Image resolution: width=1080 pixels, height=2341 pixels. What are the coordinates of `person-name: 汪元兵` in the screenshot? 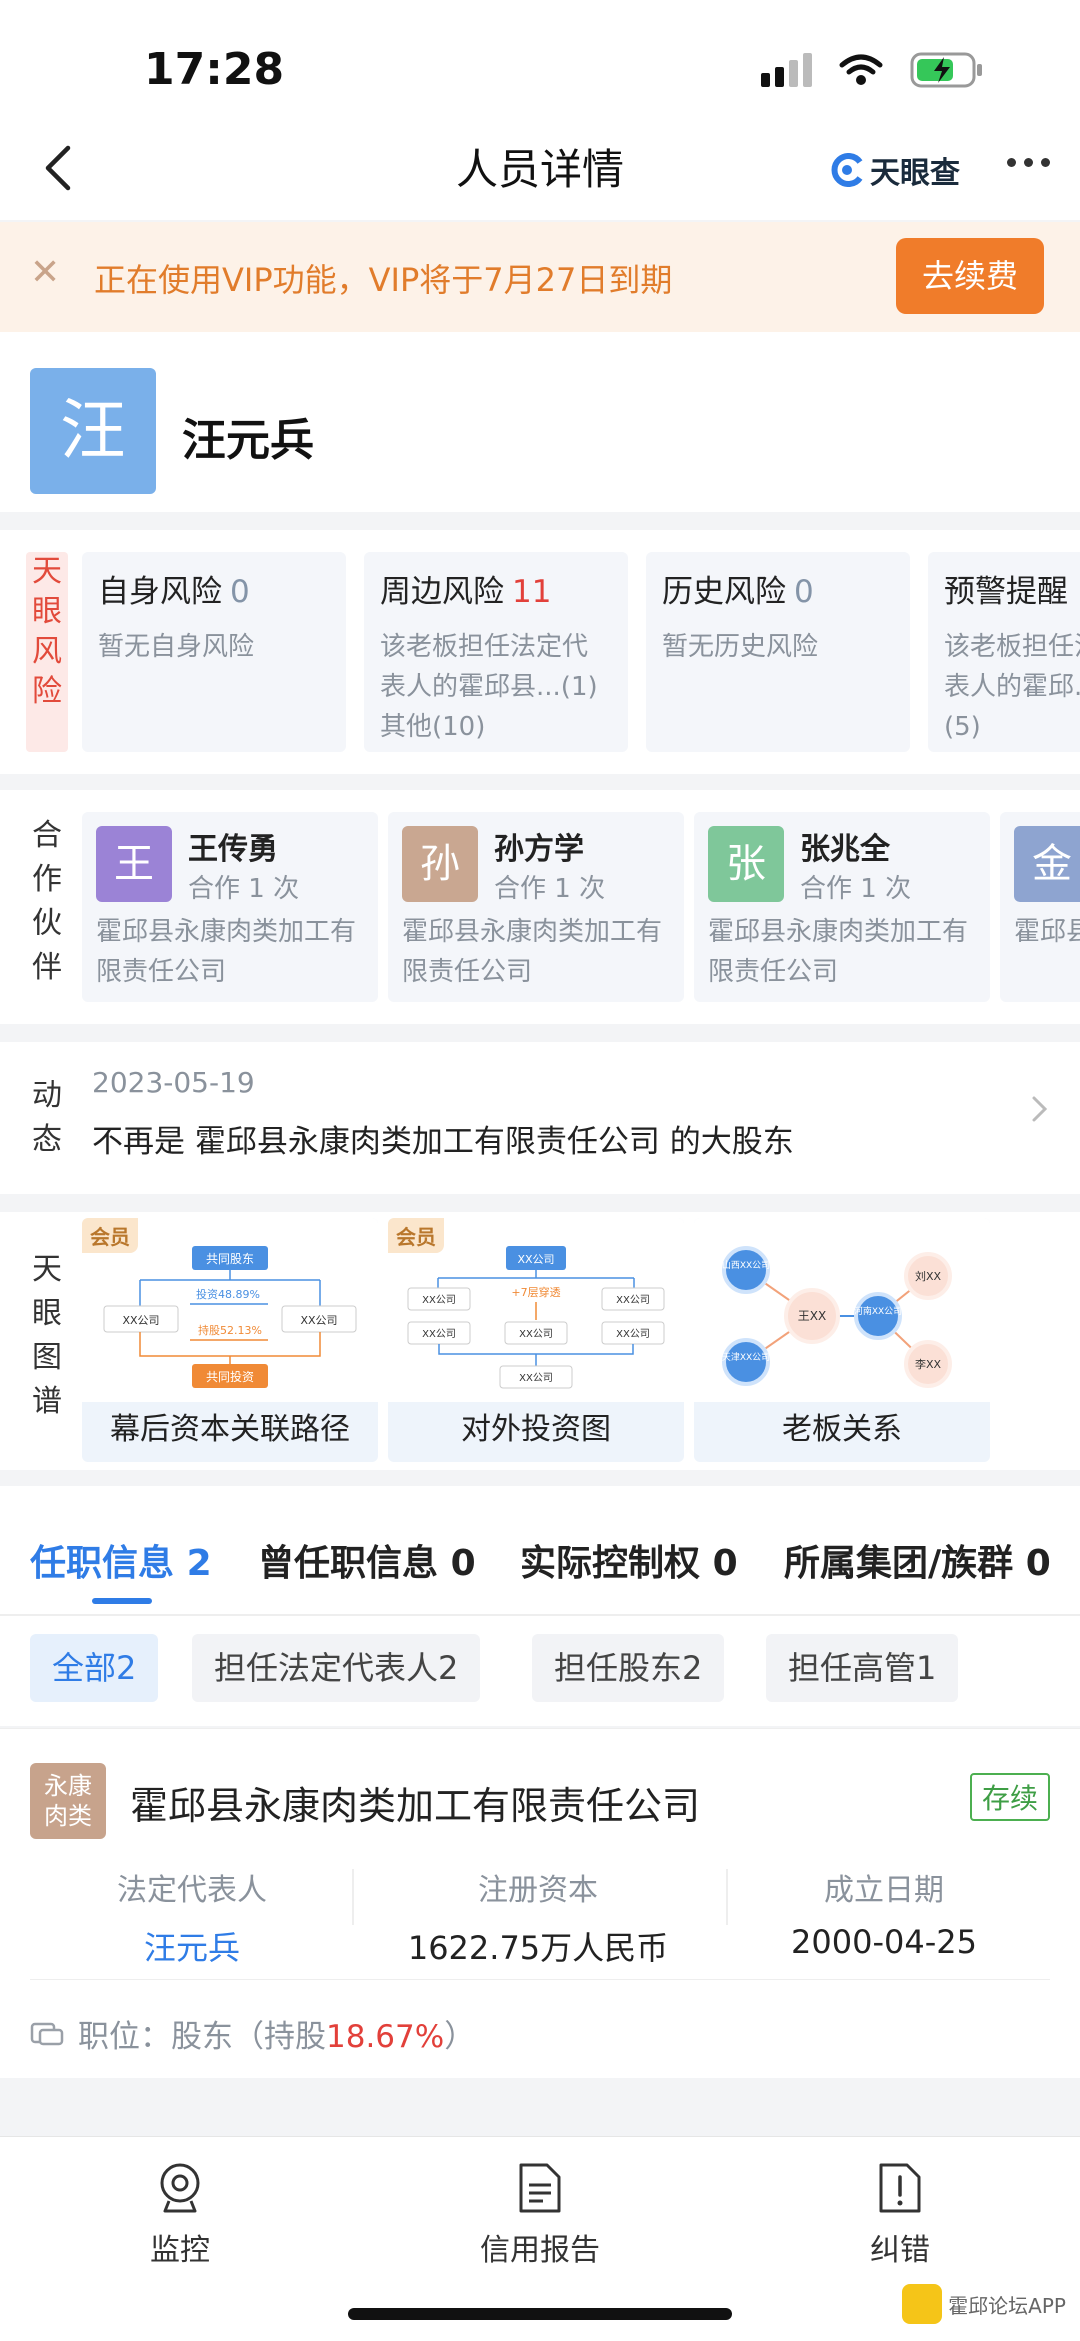 It's located at (248, 440).